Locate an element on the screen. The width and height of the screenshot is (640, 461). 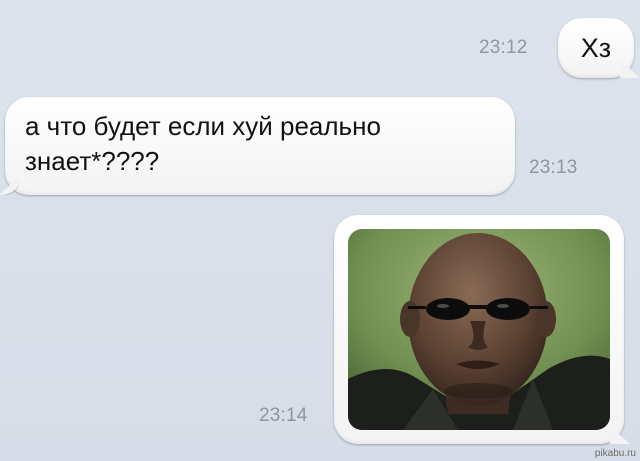
watermark: pikabu.ru is located at coordinates (615, 453).